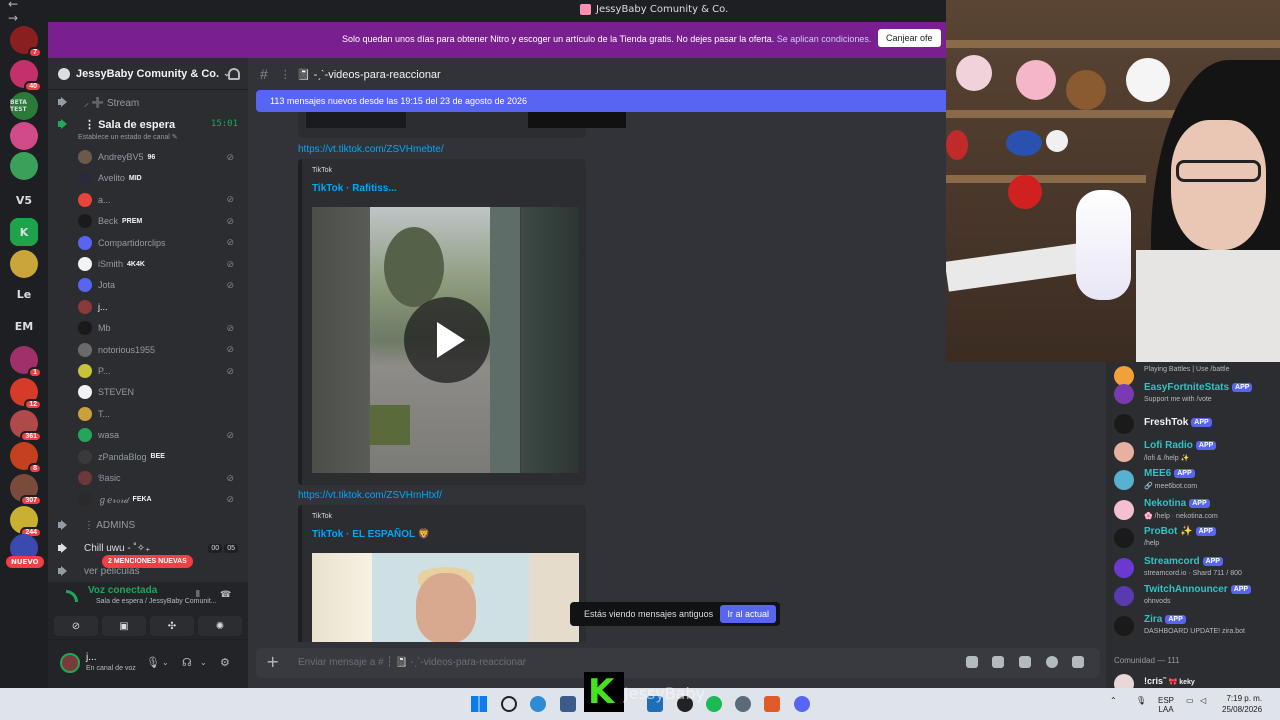 The height and width of the screenshot is (720, 1280). I want to click on voice-member: a... ⊘, so click(160, 200).